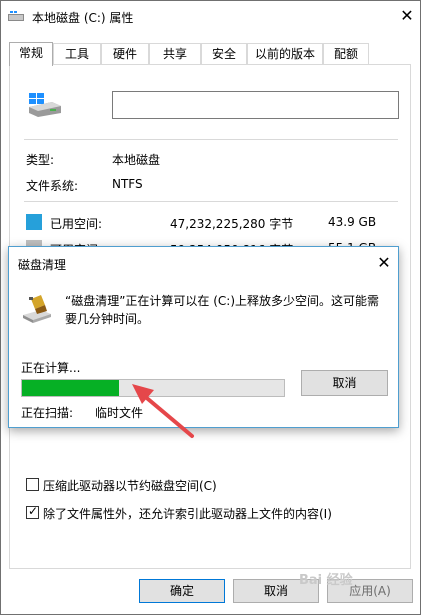  I want to click on annotation-arrow, so click(163, 411).